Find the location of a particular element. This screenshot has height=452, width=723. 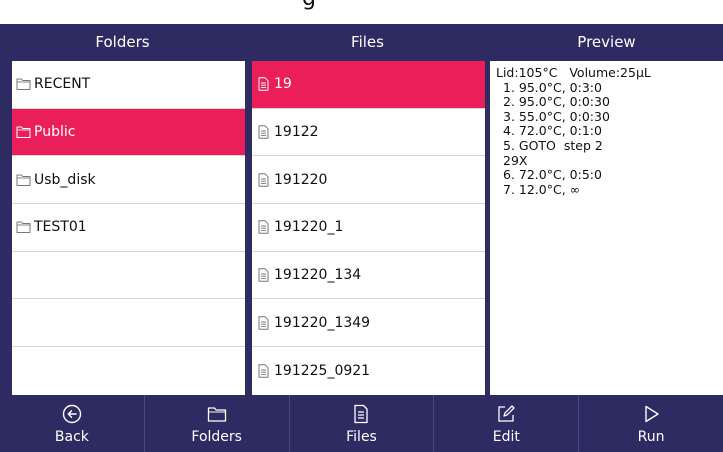

edit-button: Edit is located at coordinates (507, 423).